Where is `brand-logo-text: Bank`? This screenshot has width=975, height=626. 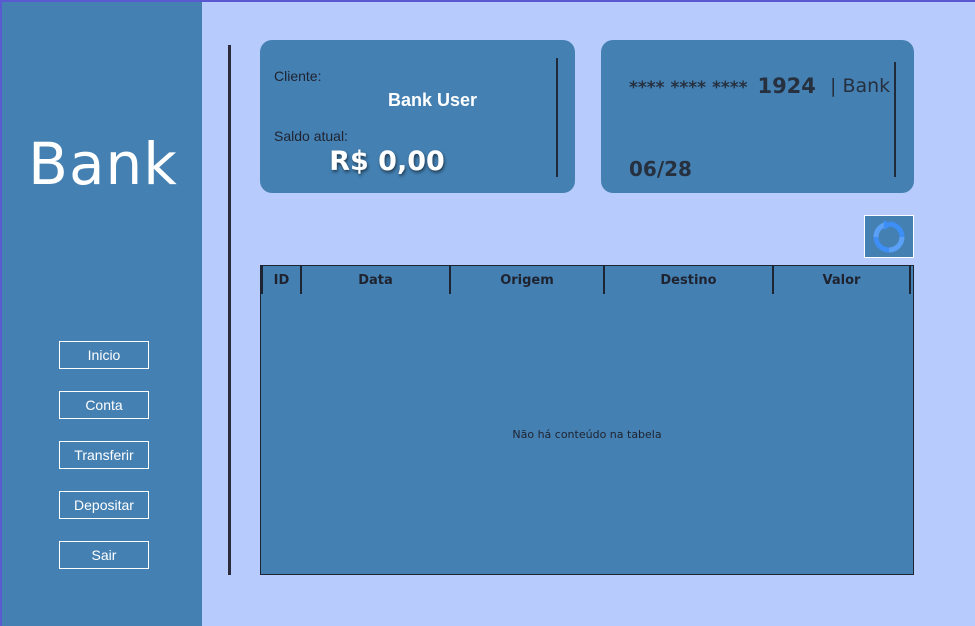 brand-logo-text: Bank is located at coordinates (103, 164).